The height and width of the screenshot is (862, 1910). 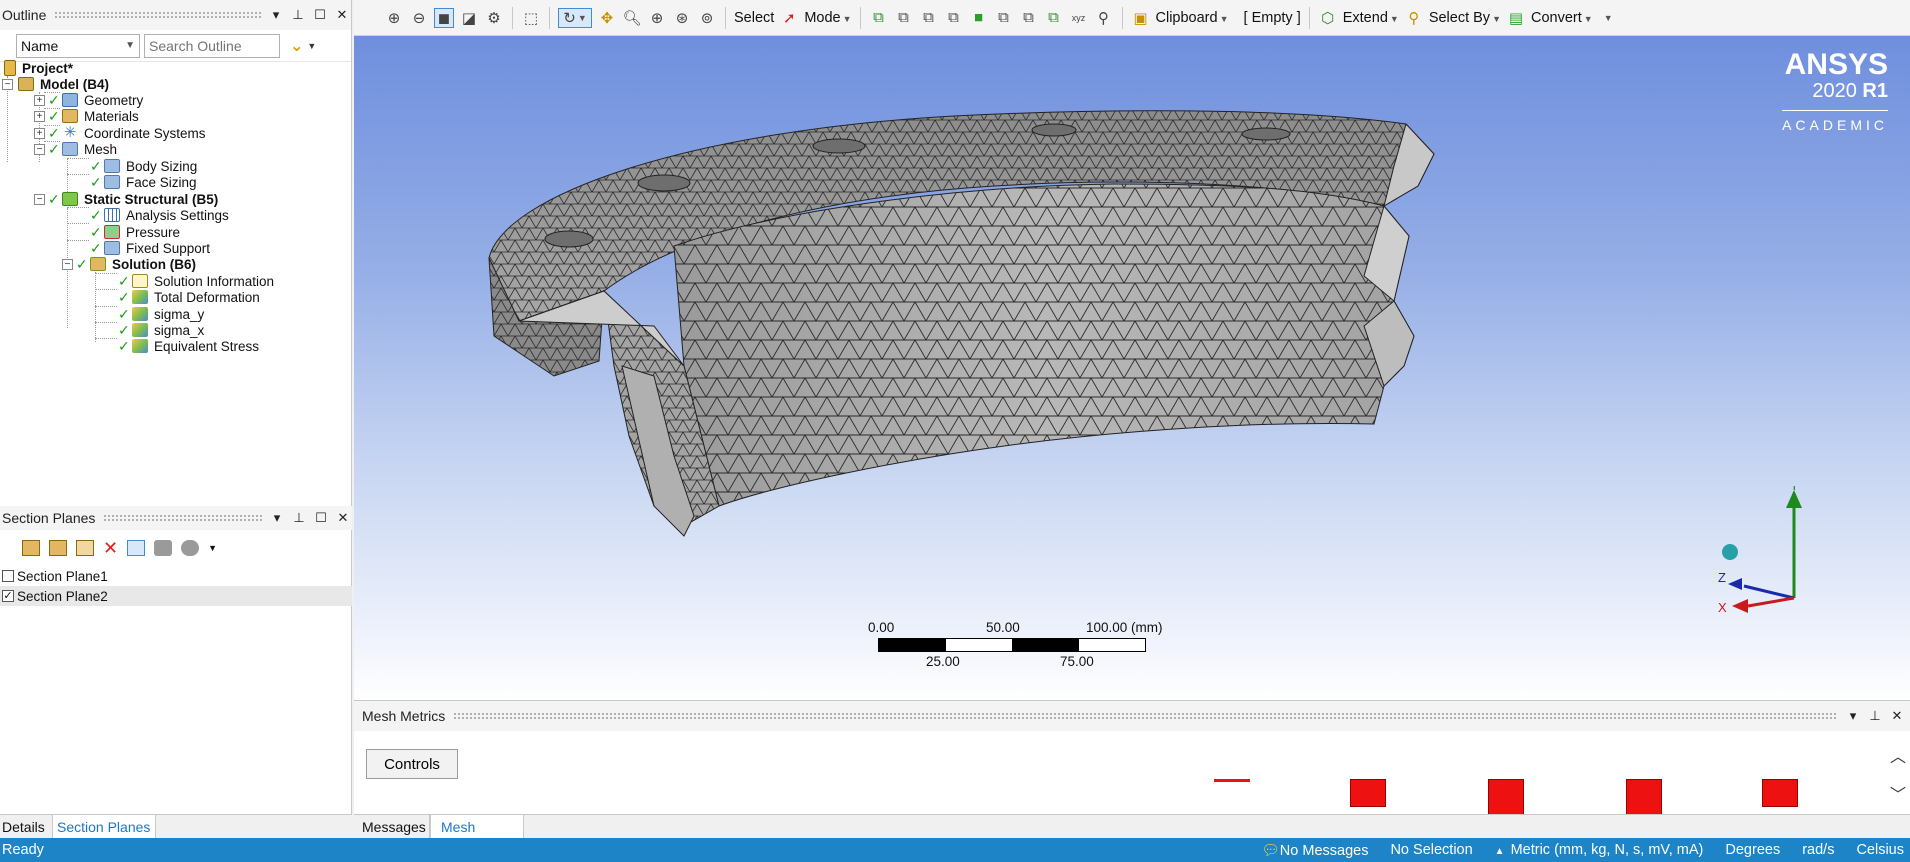 I want to click on coordinate-pick-icon: xyz, so click(x=1079, y=18).